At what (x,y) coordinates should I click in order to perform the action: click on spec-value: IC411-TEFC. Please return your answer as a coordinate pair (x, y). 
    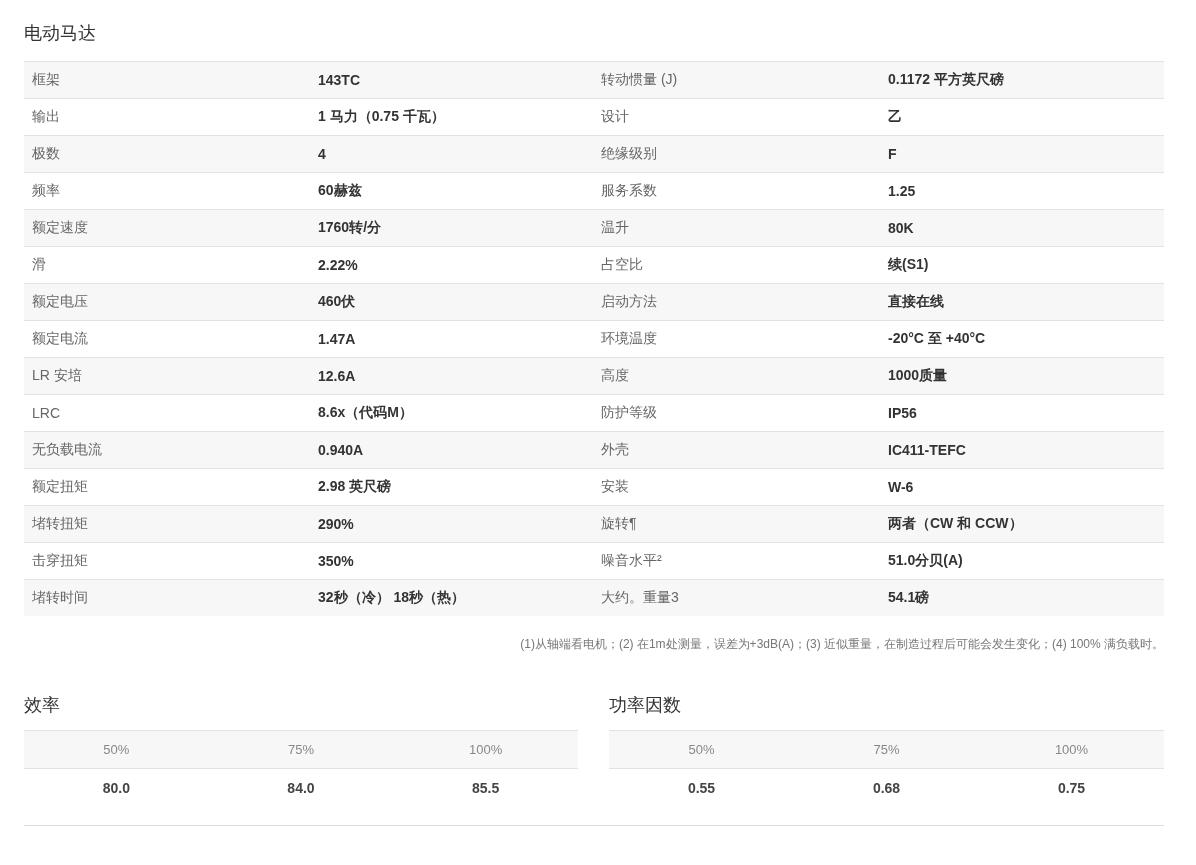
    Looking at the image, I should click on (927, 450).